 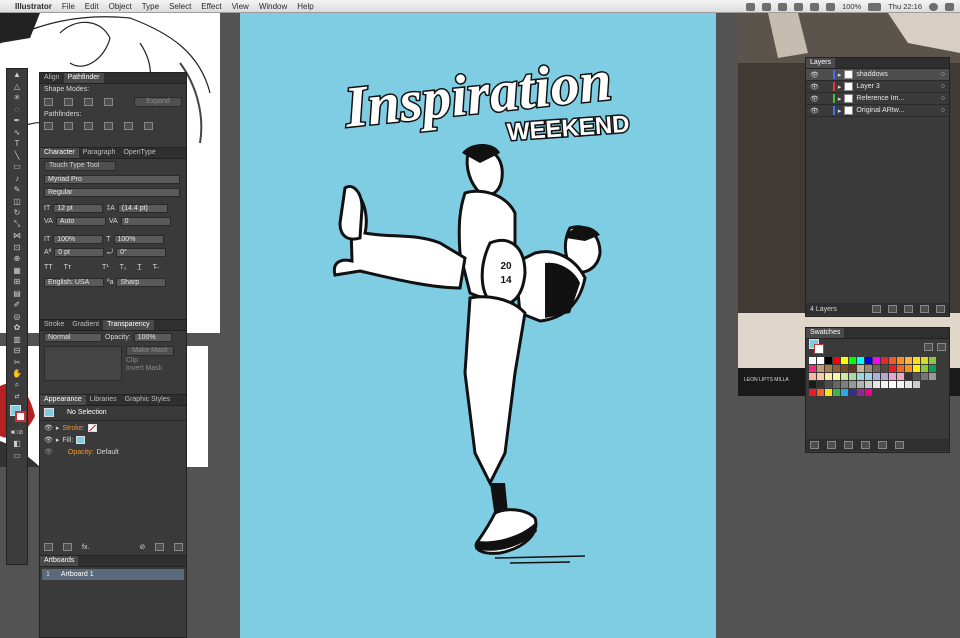 I want to click on tab-stroke: Stroke, so click(x=54, y=325).